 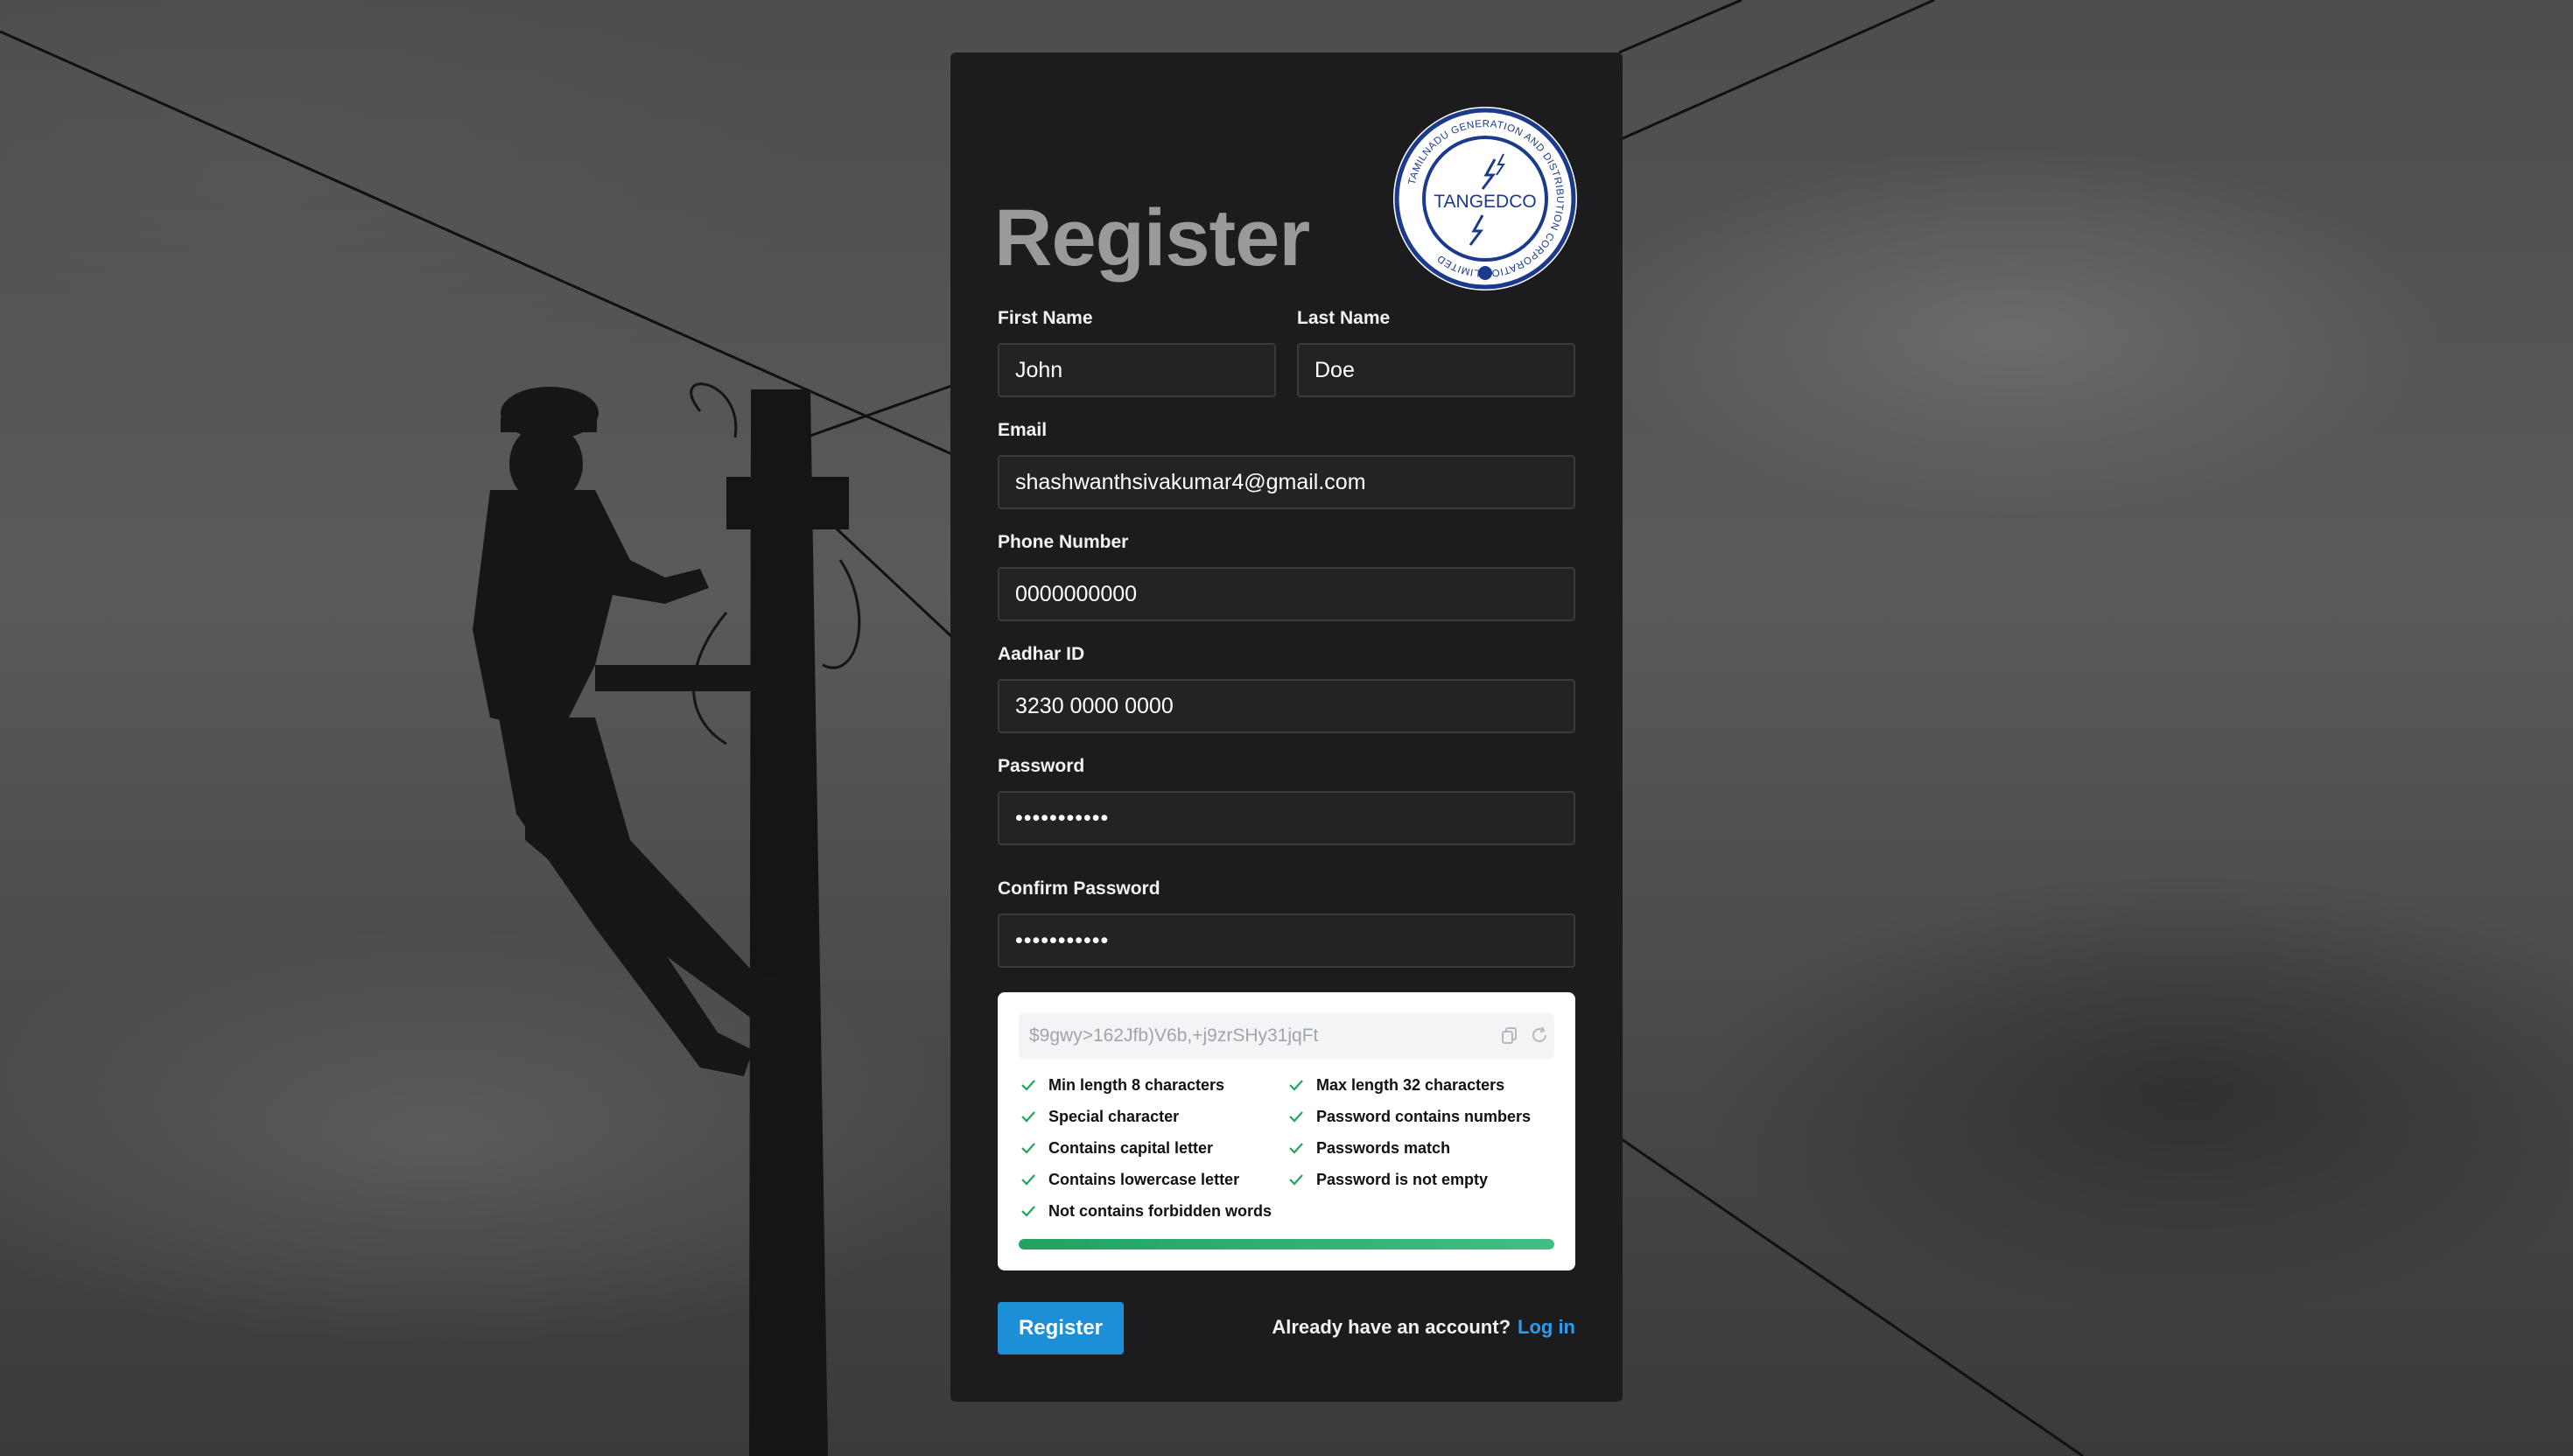 What do you see at coordinates (1063, 542) in the screenshot?
I see `phone-label: Phone Number` at bounding box center [1063, 542].